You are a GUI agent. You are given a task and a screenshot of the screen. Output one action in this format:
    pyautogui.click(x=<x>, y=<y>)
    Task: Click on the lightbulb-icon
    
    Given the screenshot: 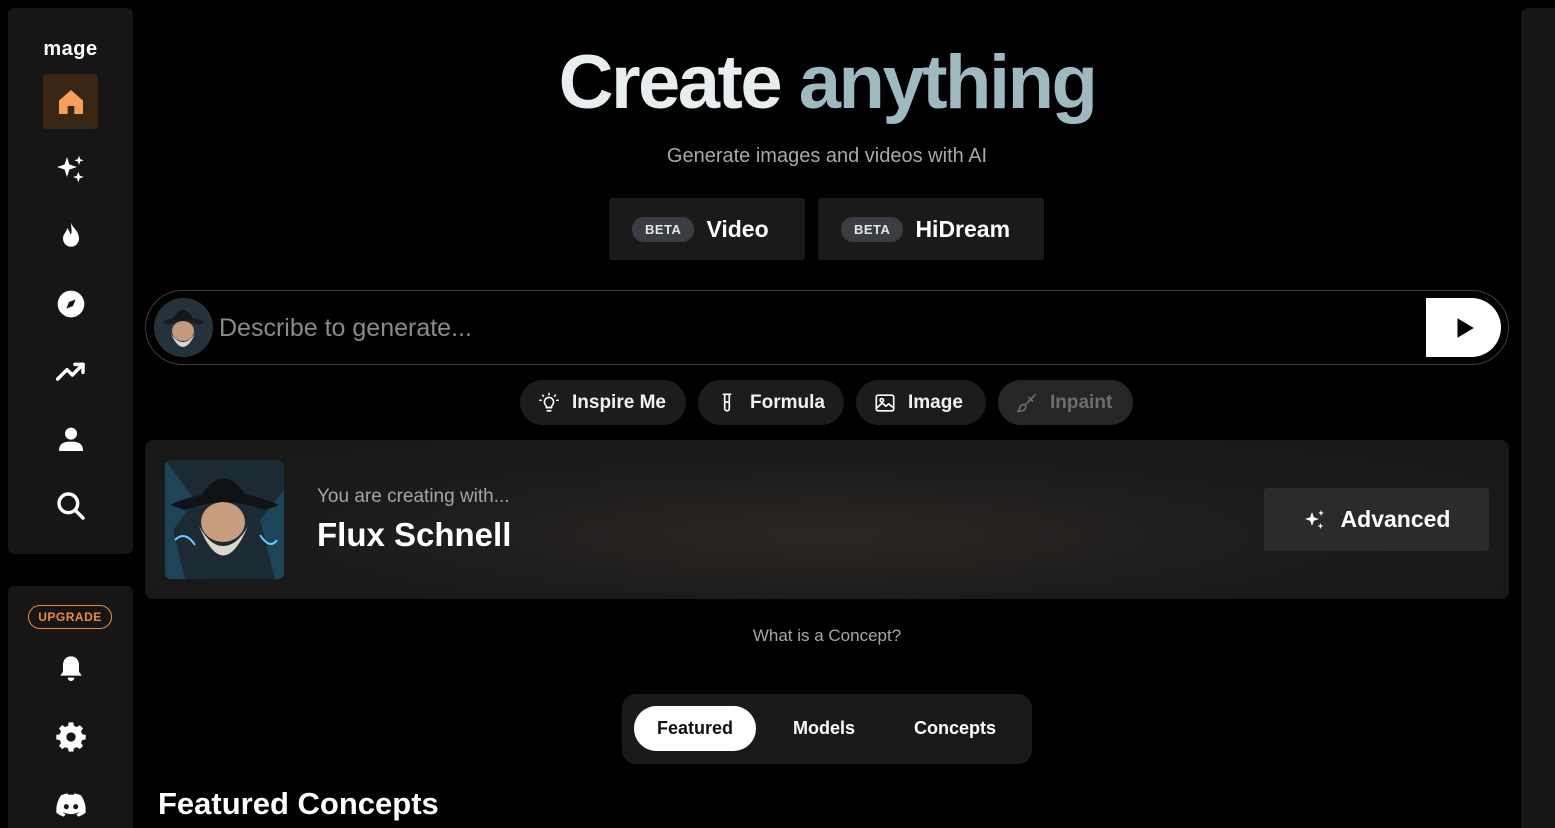 What is the action you would take?
    pyautogui.click(x=549, y=402)
    